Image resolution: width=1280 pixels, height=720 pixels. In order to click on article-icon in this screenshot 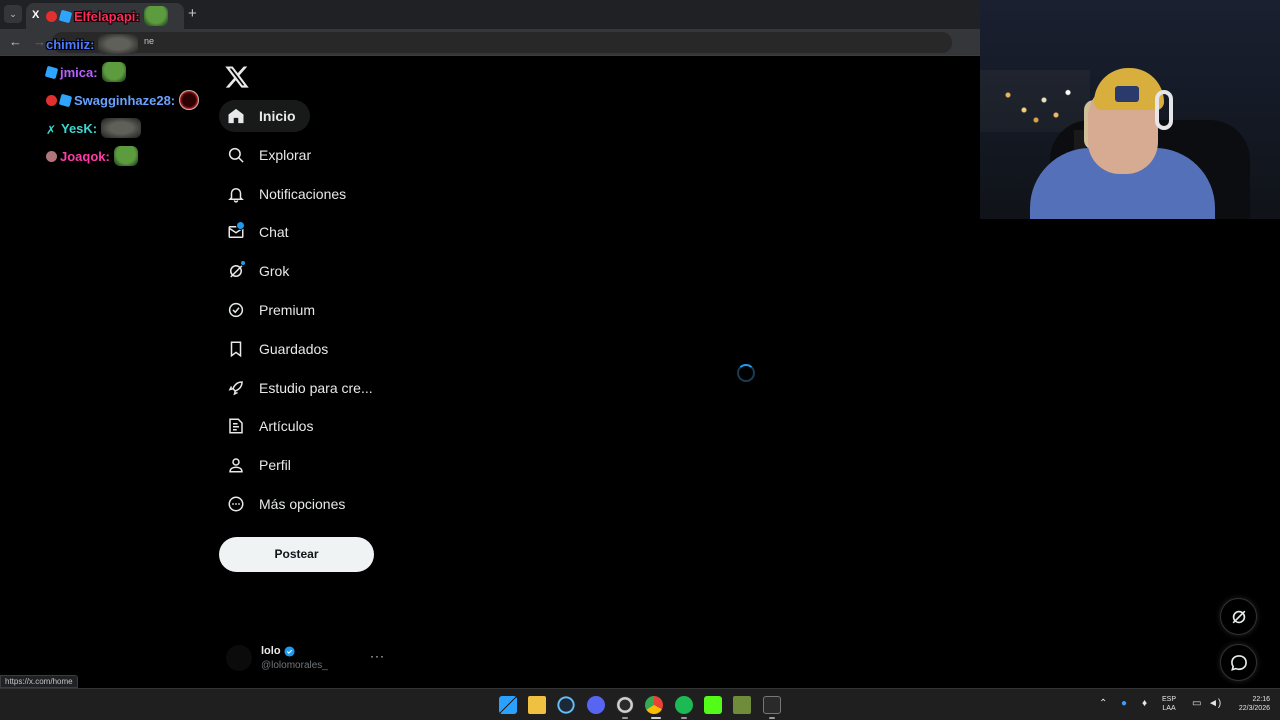, I will do `click(236, 426)`.